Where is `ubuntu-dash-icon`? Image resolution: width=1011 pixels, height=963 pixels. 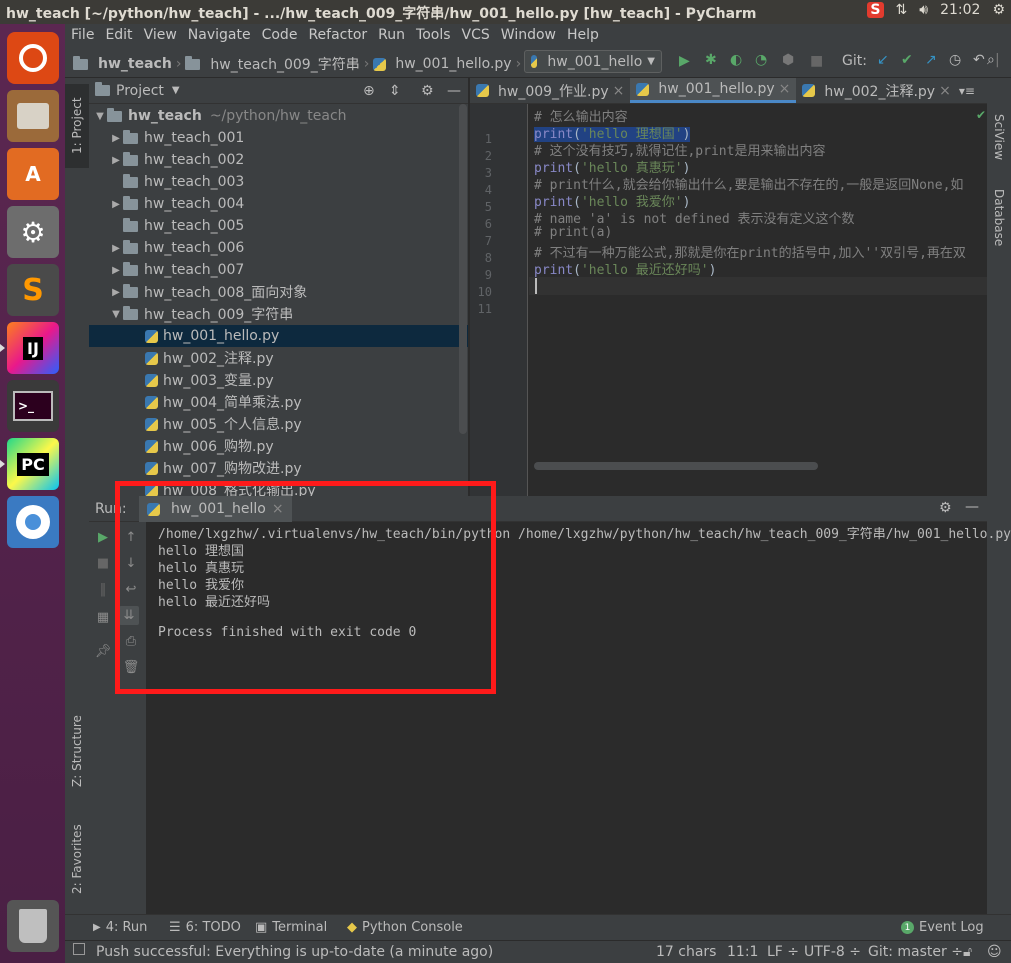 ubuntu-dash-icon is located at coordinates (33, 58).